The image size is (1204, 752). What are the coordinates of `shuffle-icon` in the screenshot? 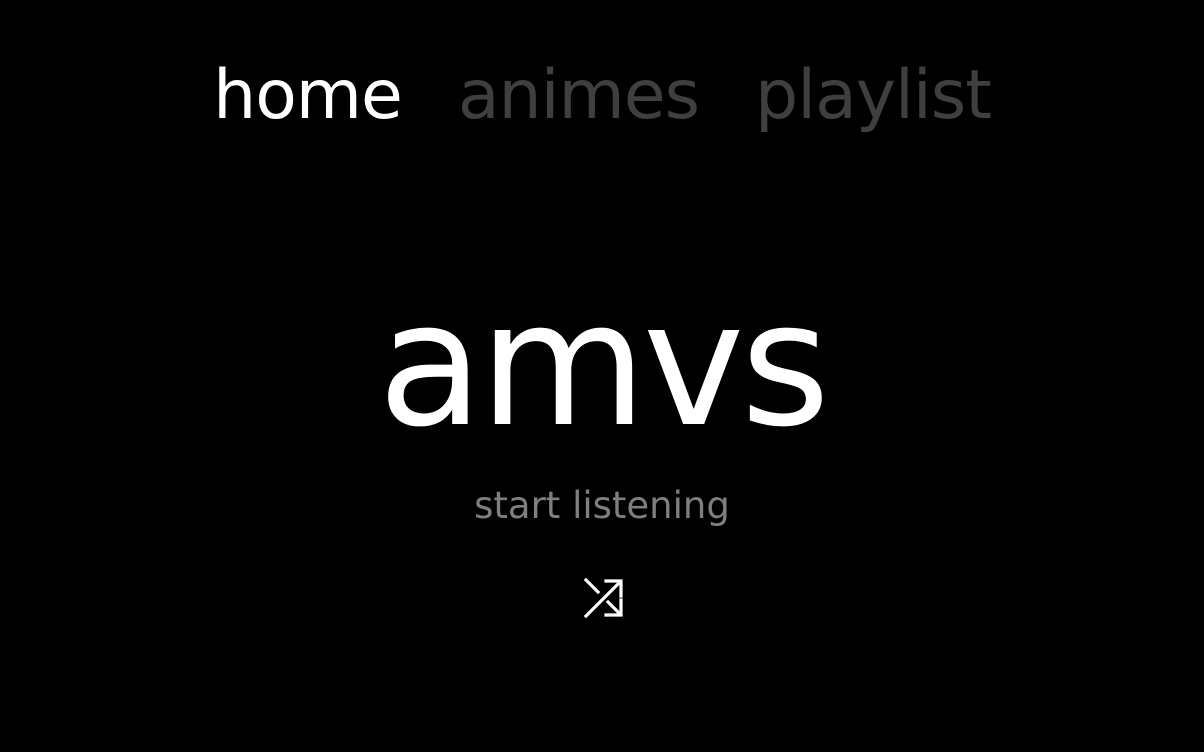 It's located at (603, 598).